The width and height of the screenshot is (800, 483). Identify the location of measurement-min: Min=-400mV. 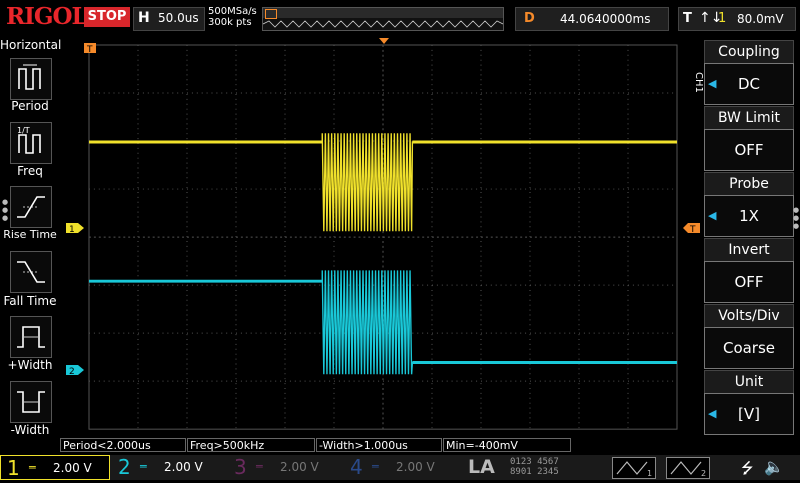
(507, 445).